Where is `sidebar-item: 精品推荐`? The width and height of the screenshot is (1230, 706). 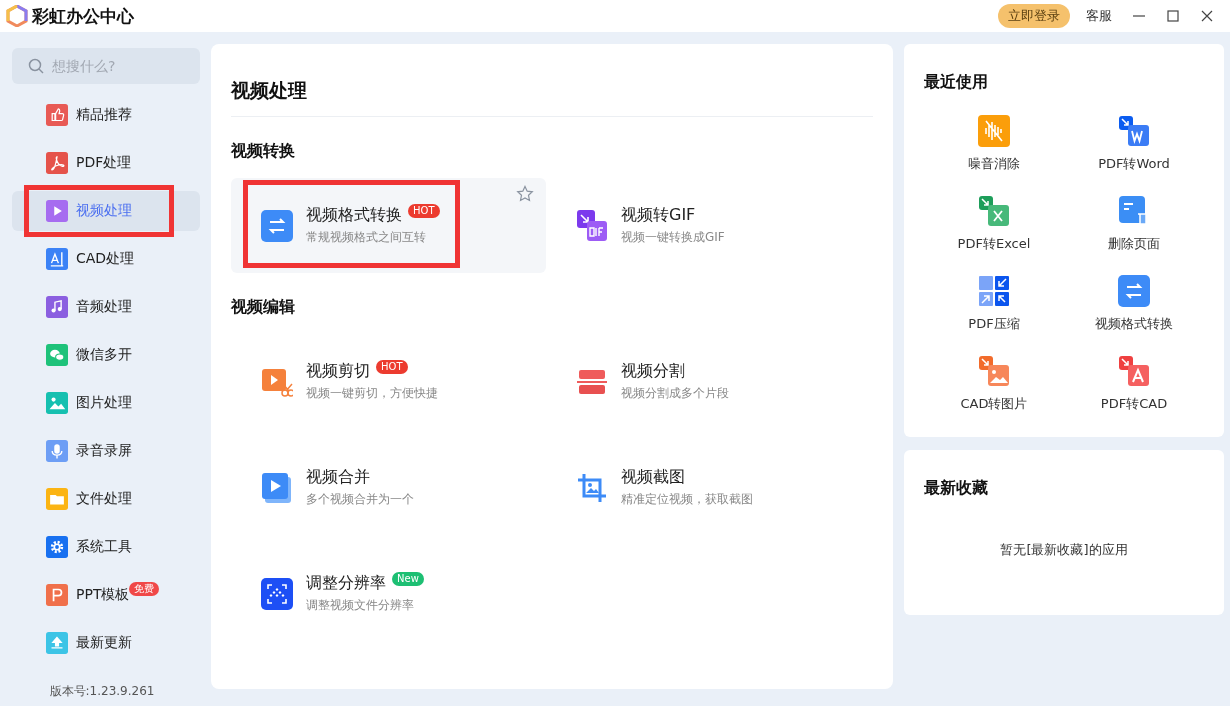 sidebar-item: 精品推荐 is located at coordinates (106, 115).